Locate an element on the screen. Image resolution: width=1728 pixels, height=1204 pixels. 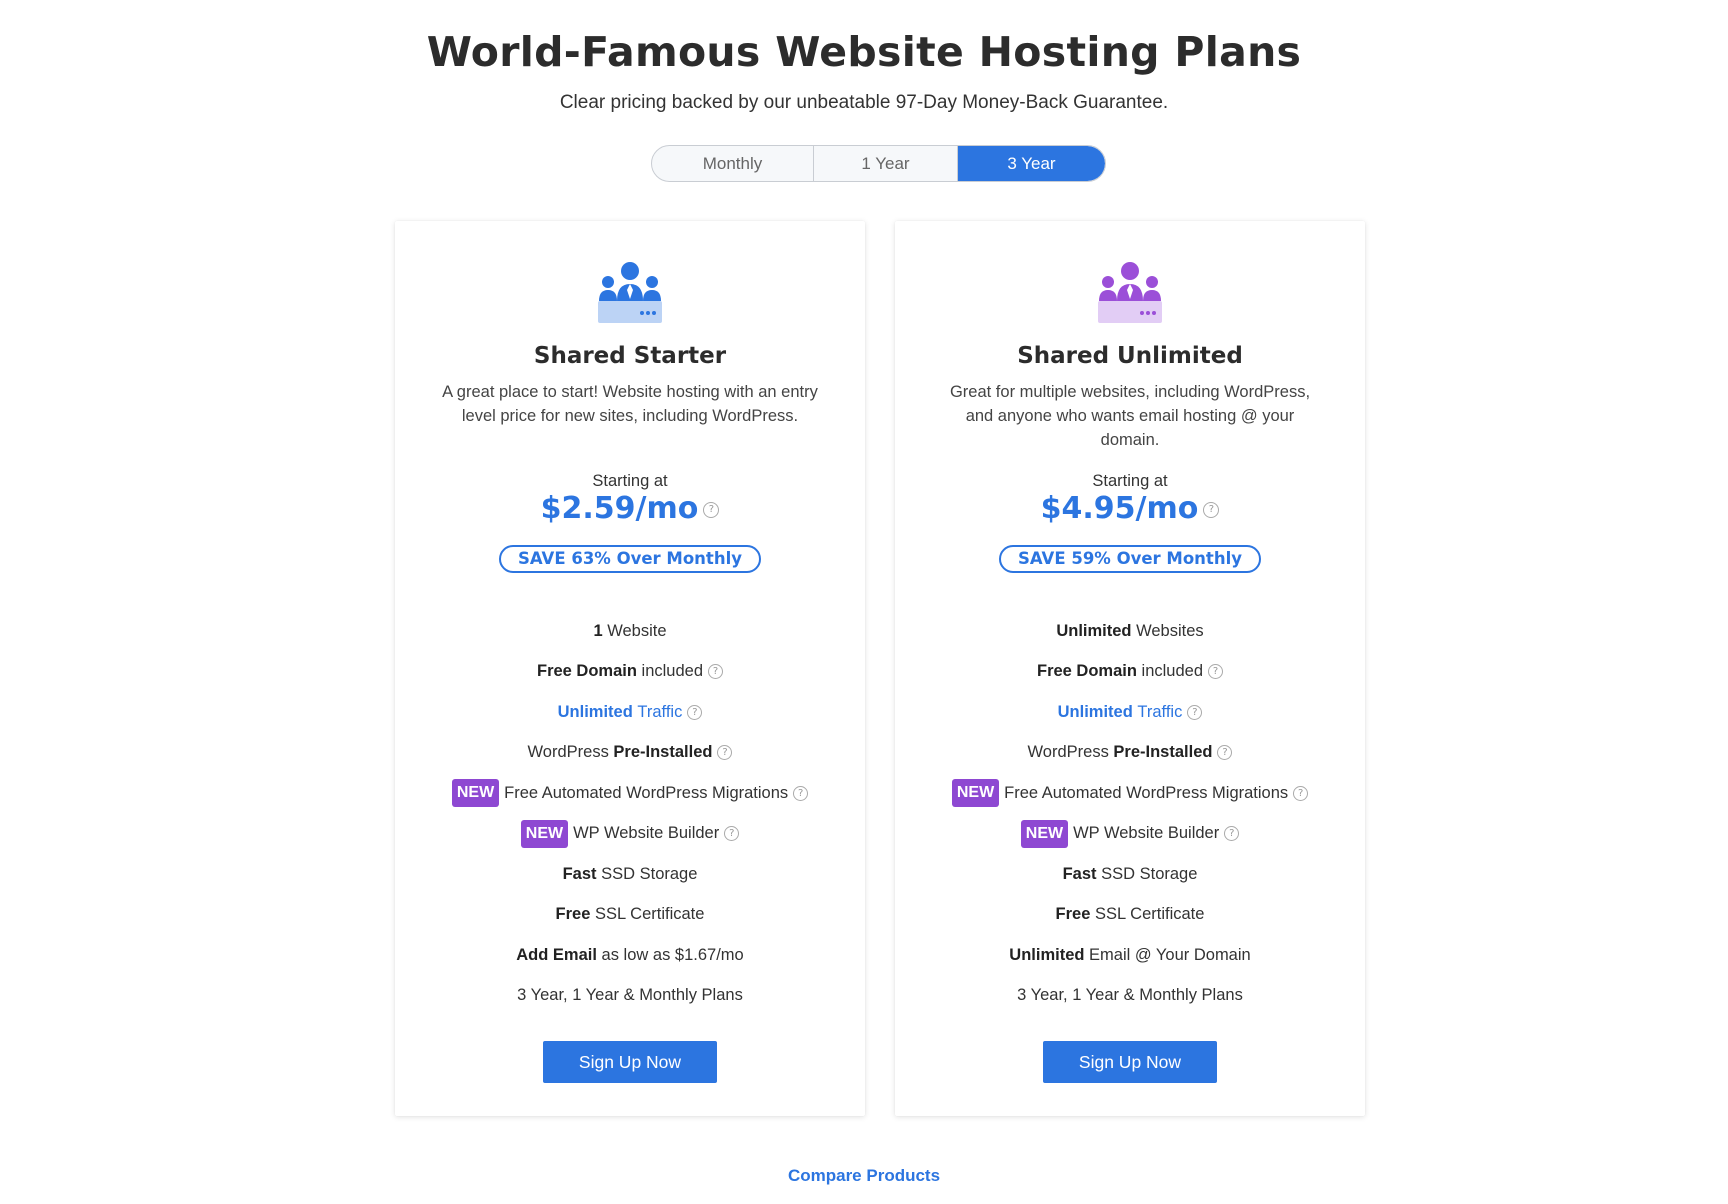
feature-item: Unlimited Email @ Your Domain is located at coordinates (1130, 954).